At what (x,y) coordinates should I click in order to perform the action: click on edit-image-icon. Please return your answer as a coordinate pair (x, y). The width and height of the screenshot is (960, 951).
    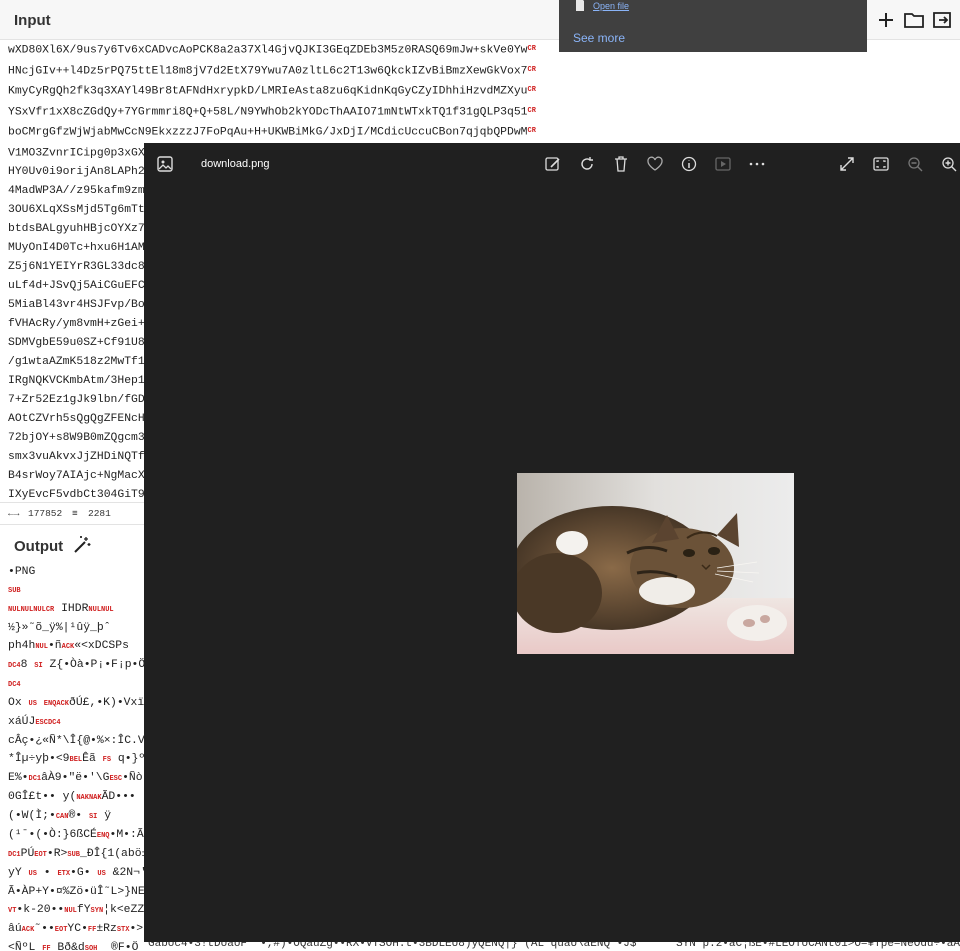
    Looking at the image, I should click on (553, 164).